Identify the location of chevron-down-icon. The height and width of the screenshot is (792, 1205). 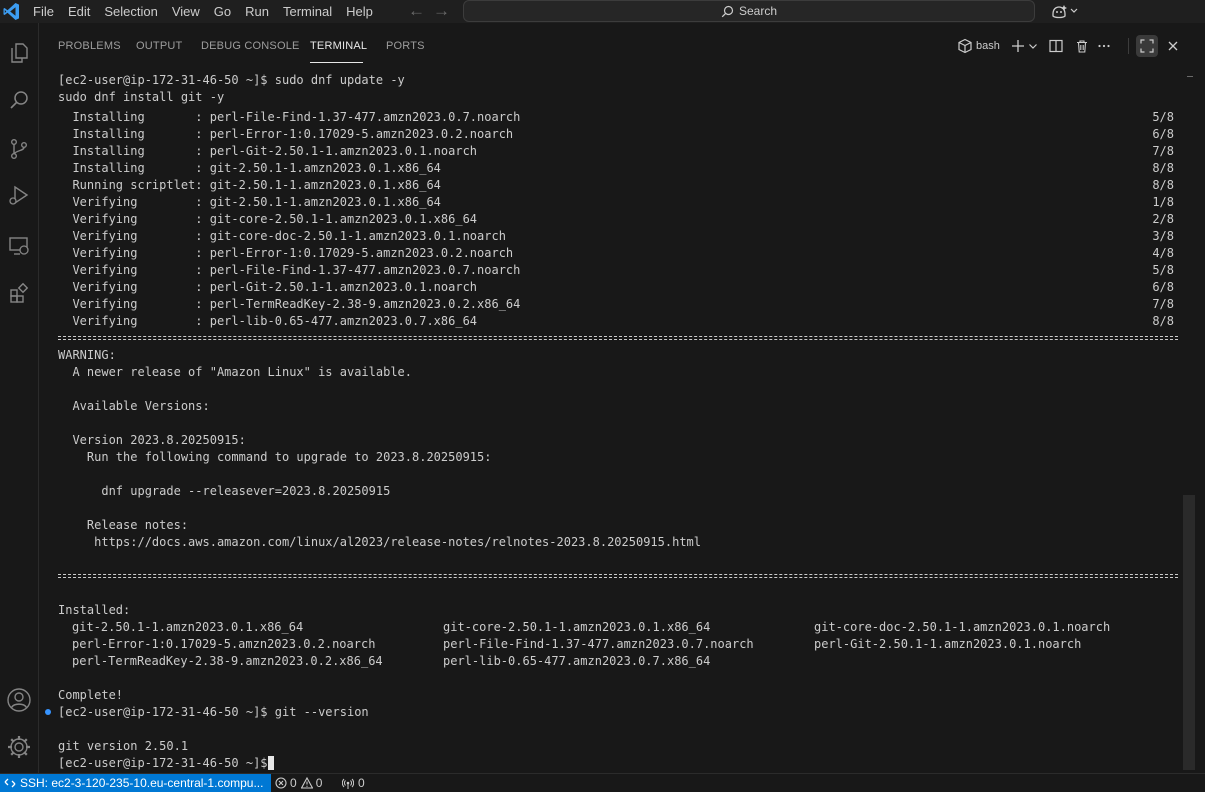
(1033, 46).